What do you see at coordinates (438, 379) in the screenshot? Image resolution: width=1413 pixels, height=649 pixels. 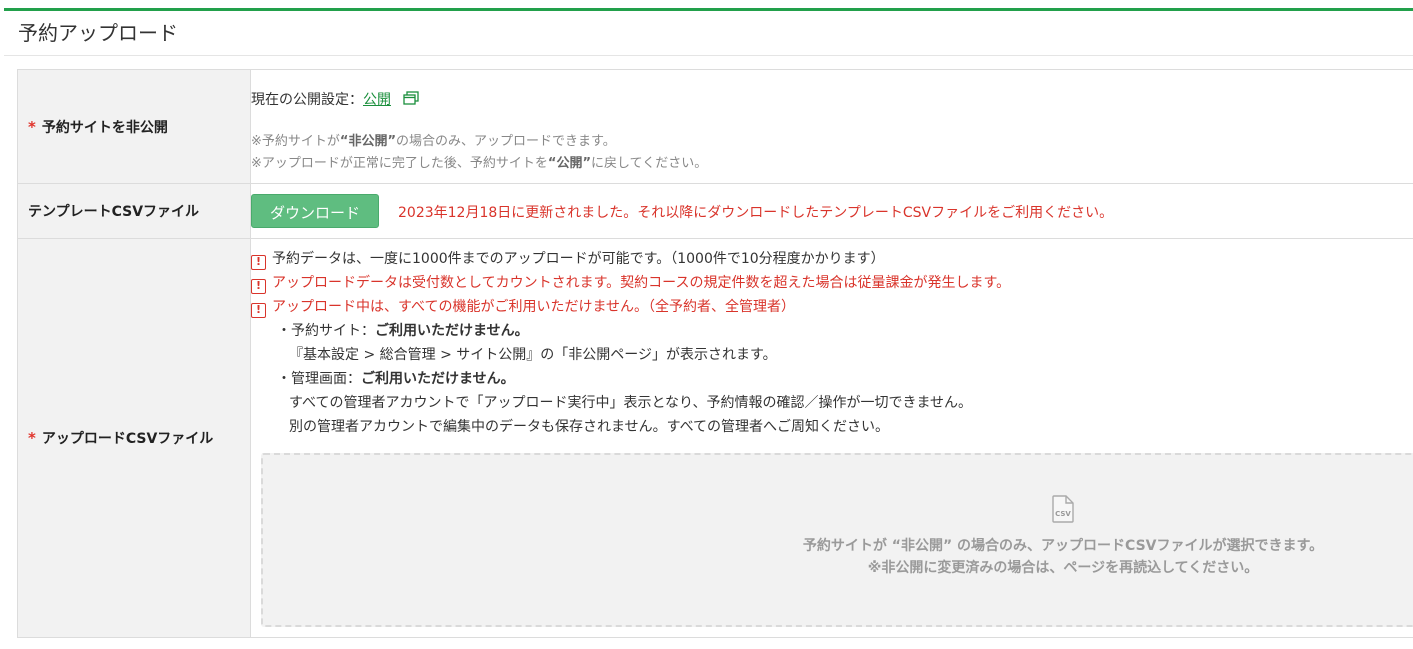 I see `admin-bold: ご利用いただけません。` at bounding box center [438, 379].